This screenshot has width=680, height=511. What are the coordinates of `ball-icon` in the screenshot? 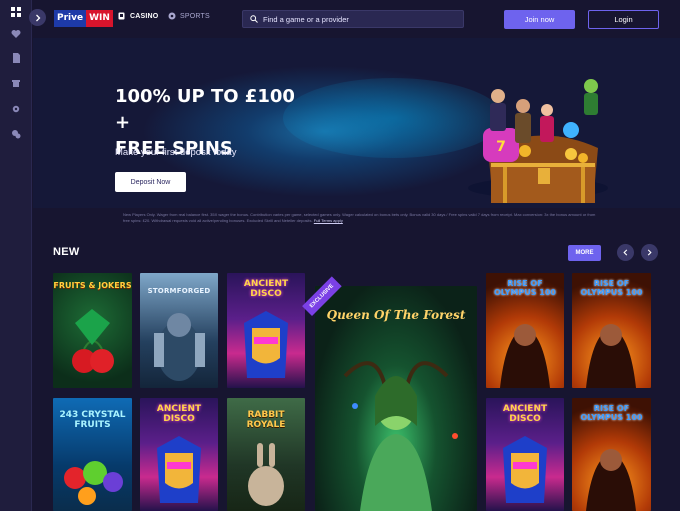 It's located at (172, 16).